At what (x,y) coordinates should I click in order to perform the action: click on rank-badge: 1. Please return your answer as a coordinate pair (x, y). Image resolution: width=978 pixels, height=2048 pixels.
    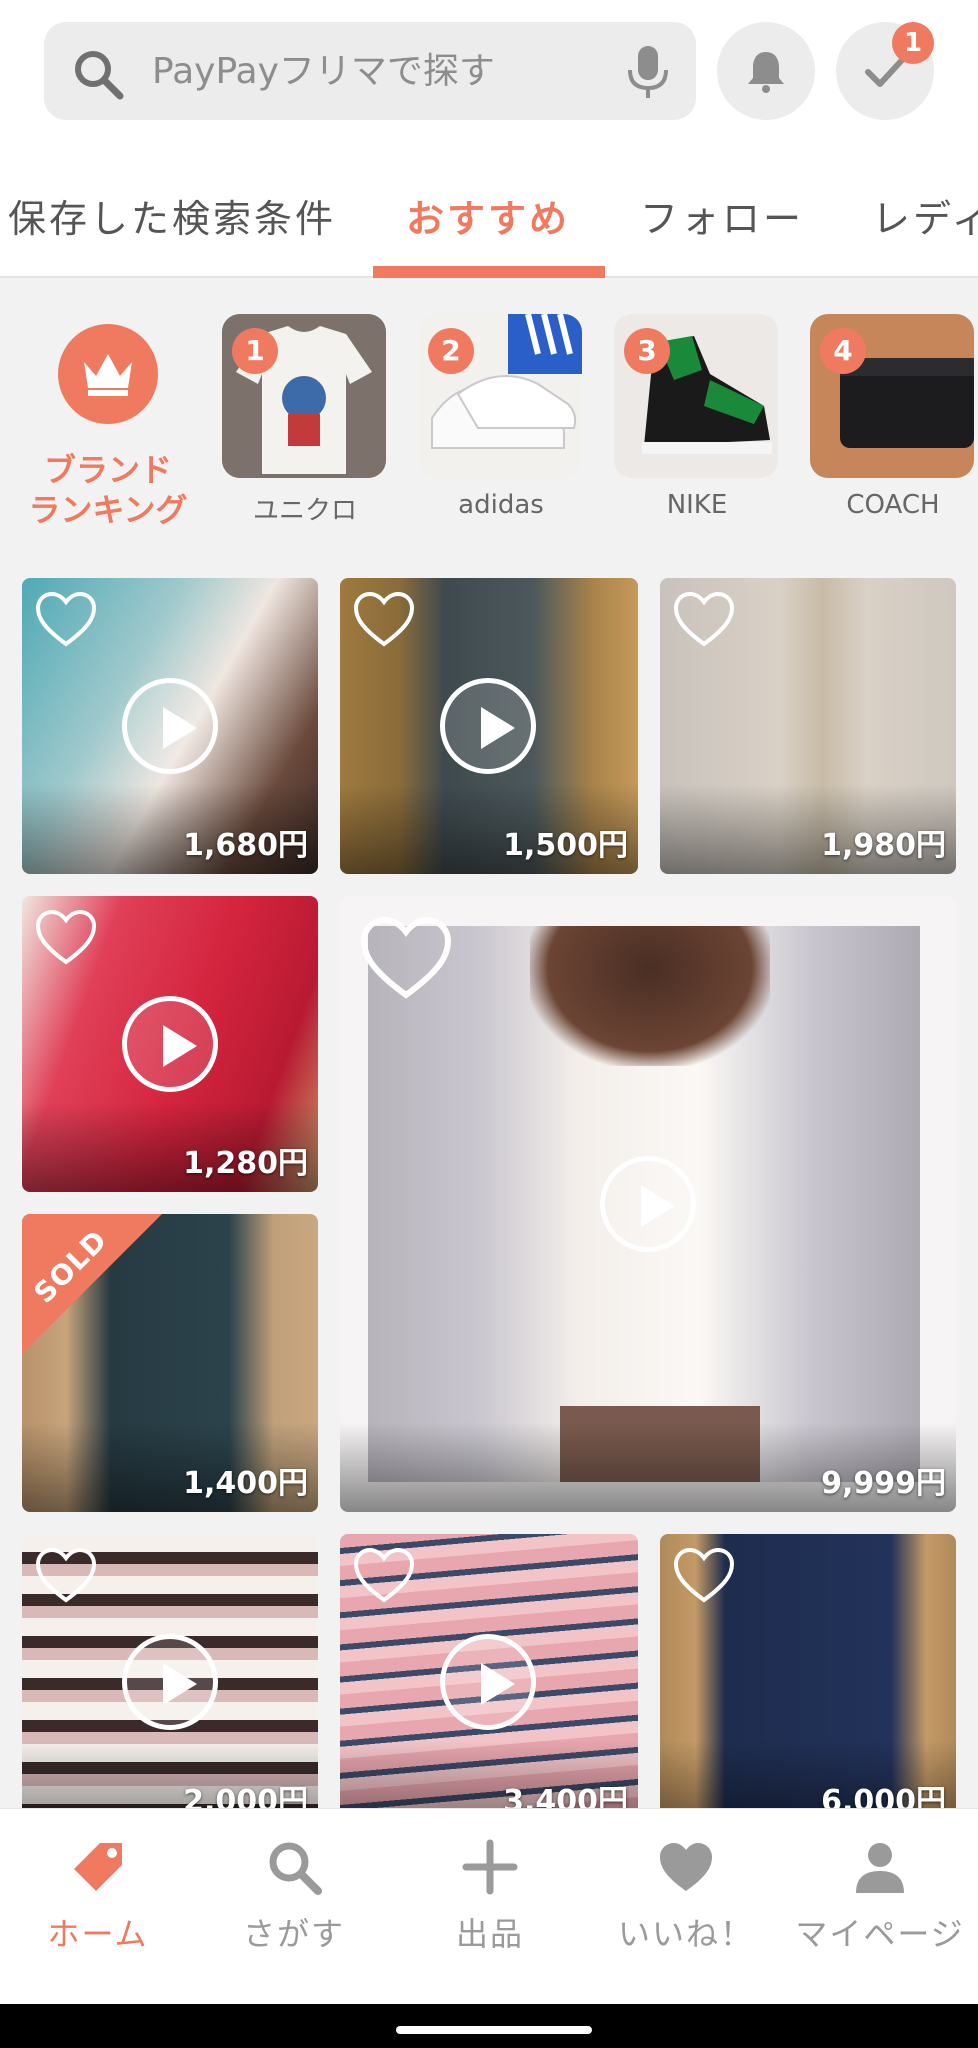
    Looking at the image, I should click on (255, 351).